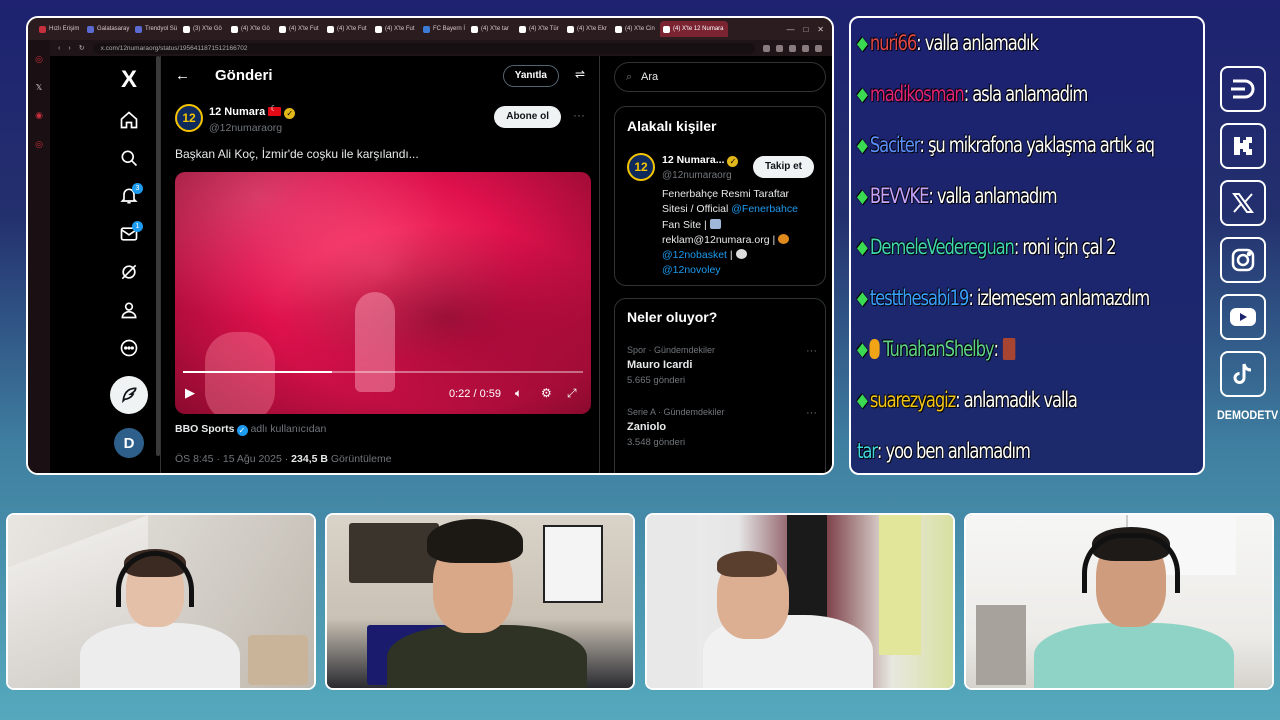 The height and width of the screenshot is (720, 1280). I want to click on x-logo: X, so click(129, 81).